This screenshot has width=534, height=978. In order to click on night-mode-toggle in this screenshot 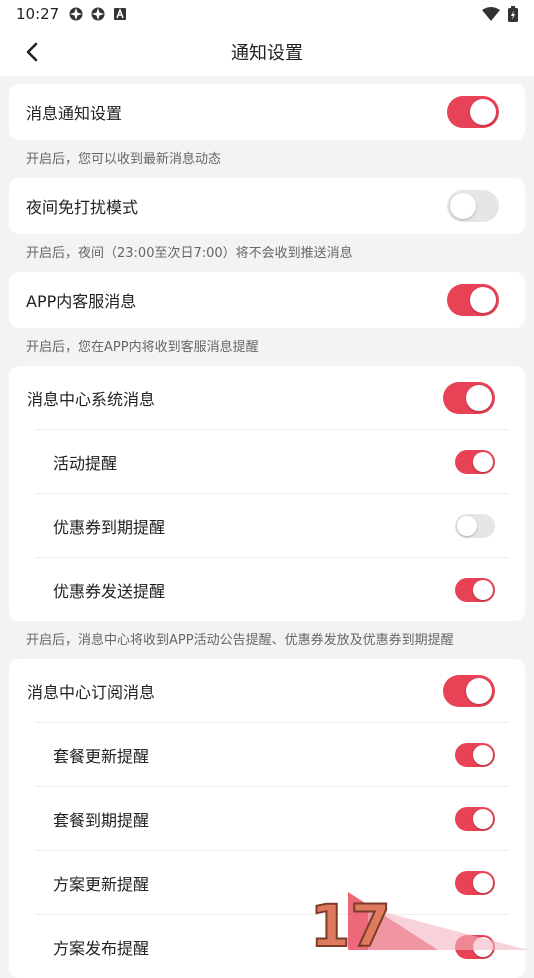, I will do `click(473, 206)`.